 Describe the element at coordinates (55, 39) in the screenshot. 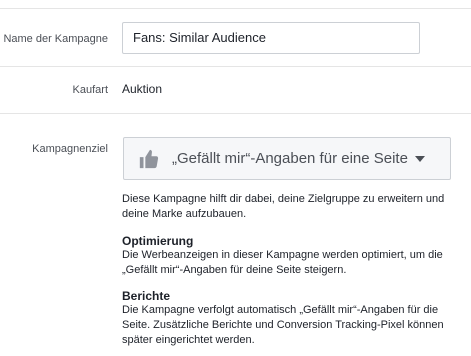

I see `campaign-name-label: Name der Kampagne` at that location.